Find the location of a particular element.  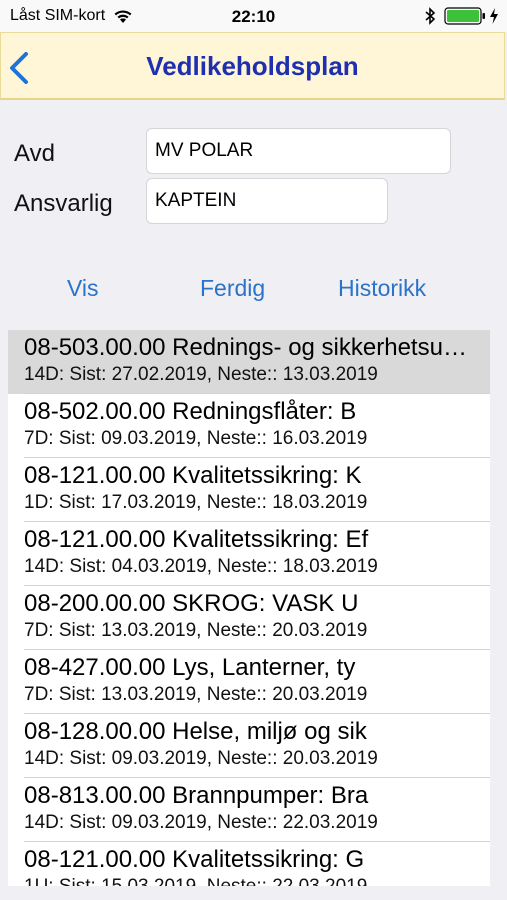

list-item-subtitle: 1U: Sist: 15.03.2019, Neste:: 22.03.2019 is located at coordinates (257, 880).